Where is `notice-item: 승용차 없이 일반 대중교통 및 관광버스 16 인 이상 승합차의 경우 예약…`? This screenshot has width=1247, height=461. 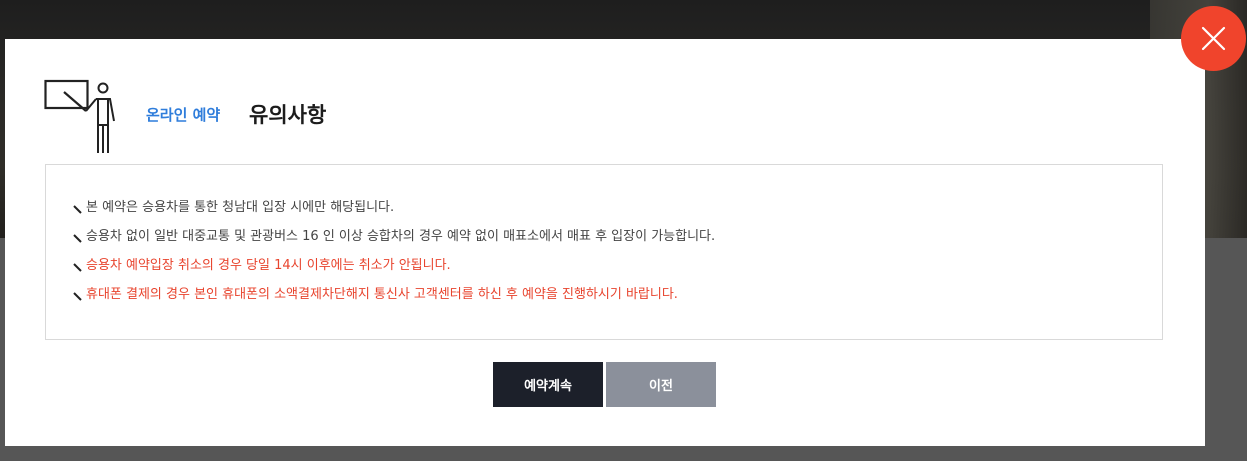
notice-item: 승용차 없이 일반 대중교통 및 관광버스 16 인 이상 승합차의 경우 예약… is located at coordinates (394, 240).